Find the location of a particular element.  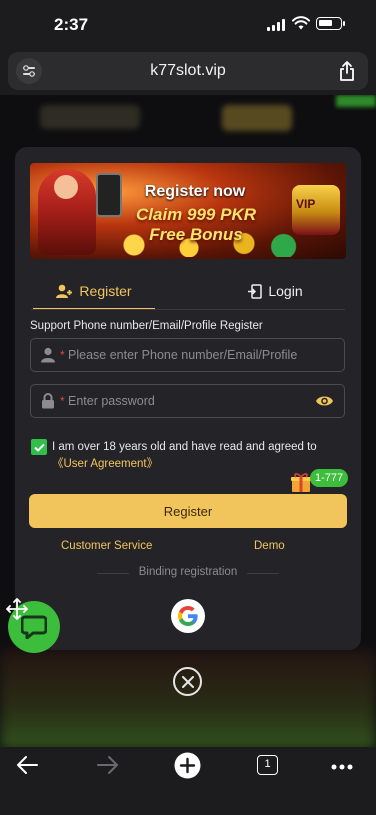

close-modal-button is located at coordinates (187, 681).